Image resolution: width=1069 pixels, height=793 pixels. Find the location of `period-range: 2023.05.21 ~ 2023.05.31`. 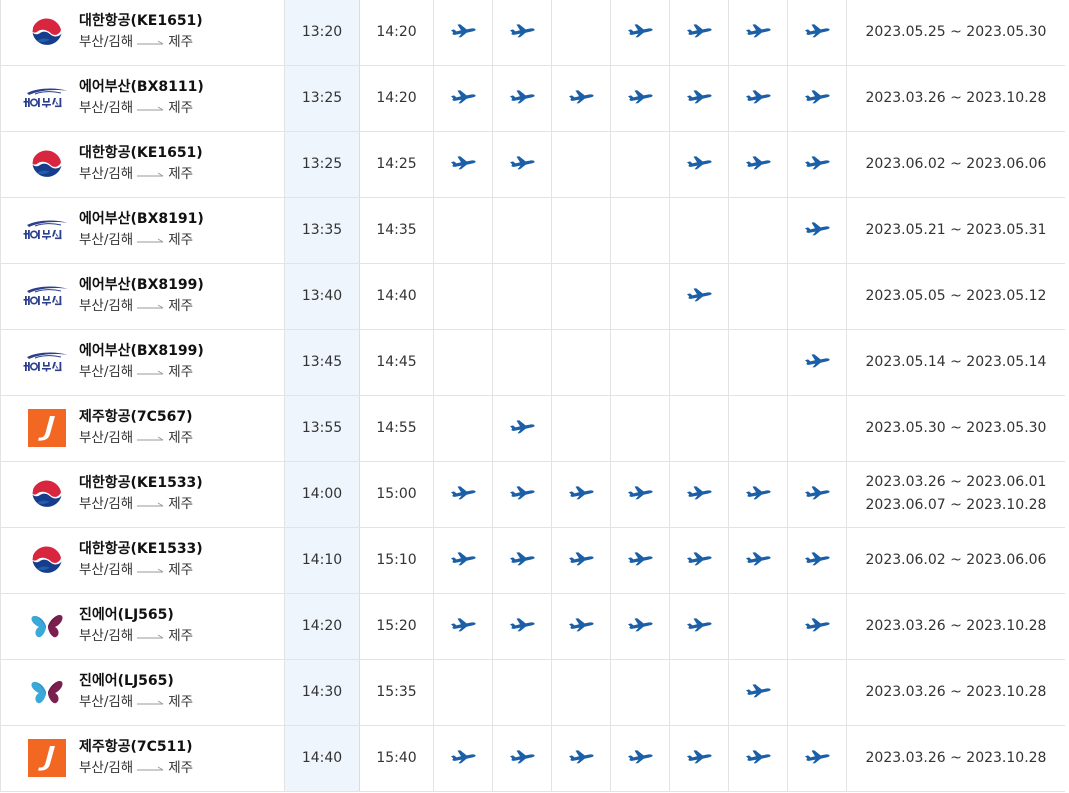

period-range: 2023.05.21 ~ 2023.05.31 is located at coordinates (956, 229).